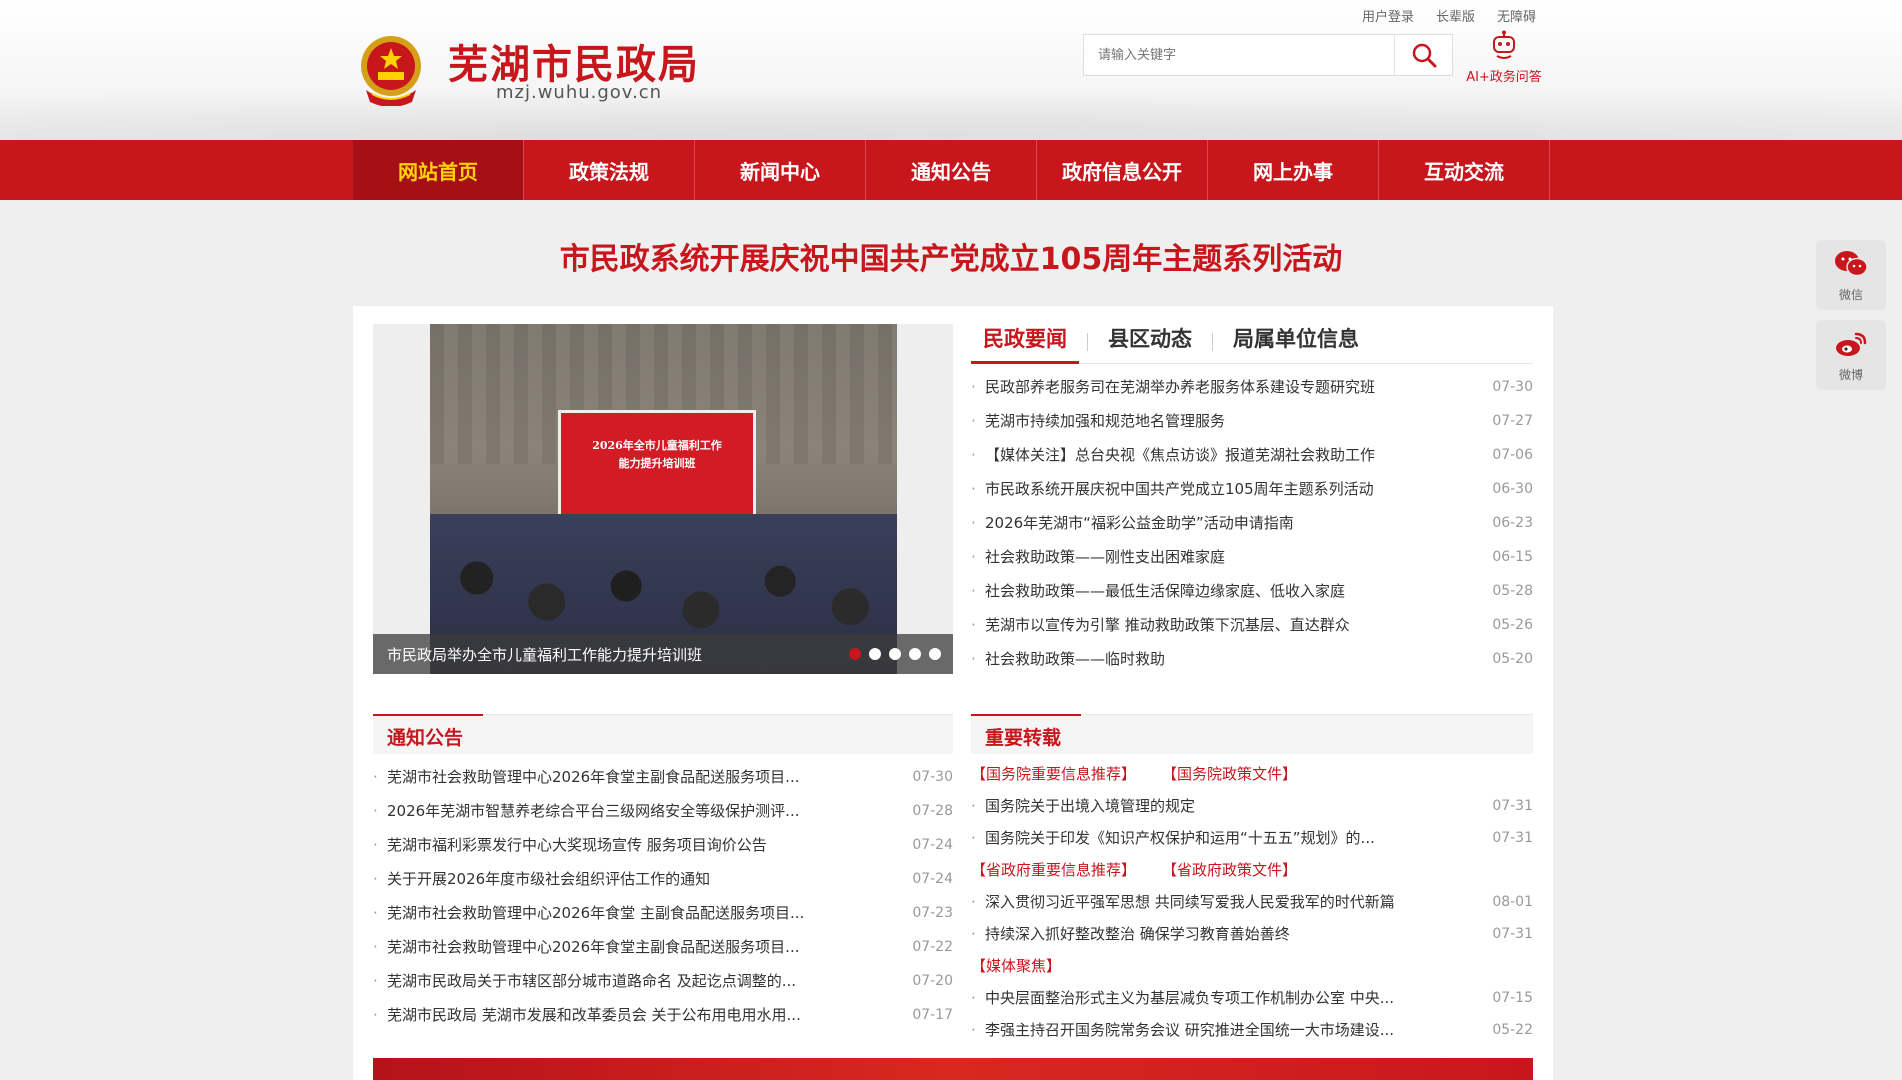 This screenshot has width=1902, height=1080. Describe the element at coordinates (579, 92) in the screenshot. I see `site-domain: mzj.wuhu.gov.cn` at that location.